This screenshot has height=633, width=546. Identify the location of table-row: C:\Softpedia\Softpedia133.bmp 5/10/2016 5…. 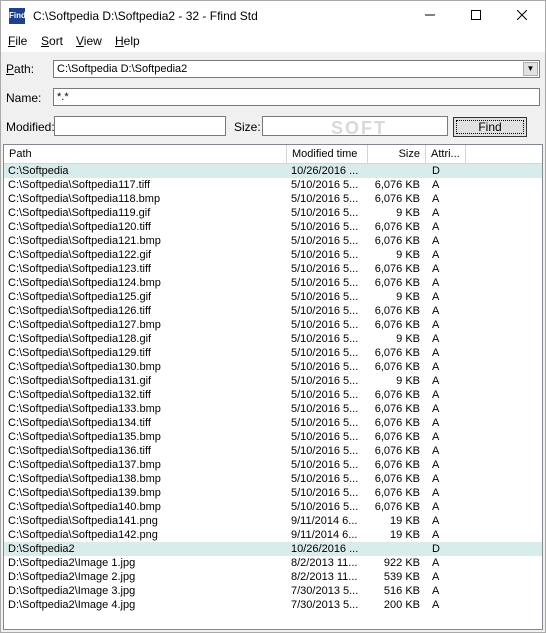
(273, 409).